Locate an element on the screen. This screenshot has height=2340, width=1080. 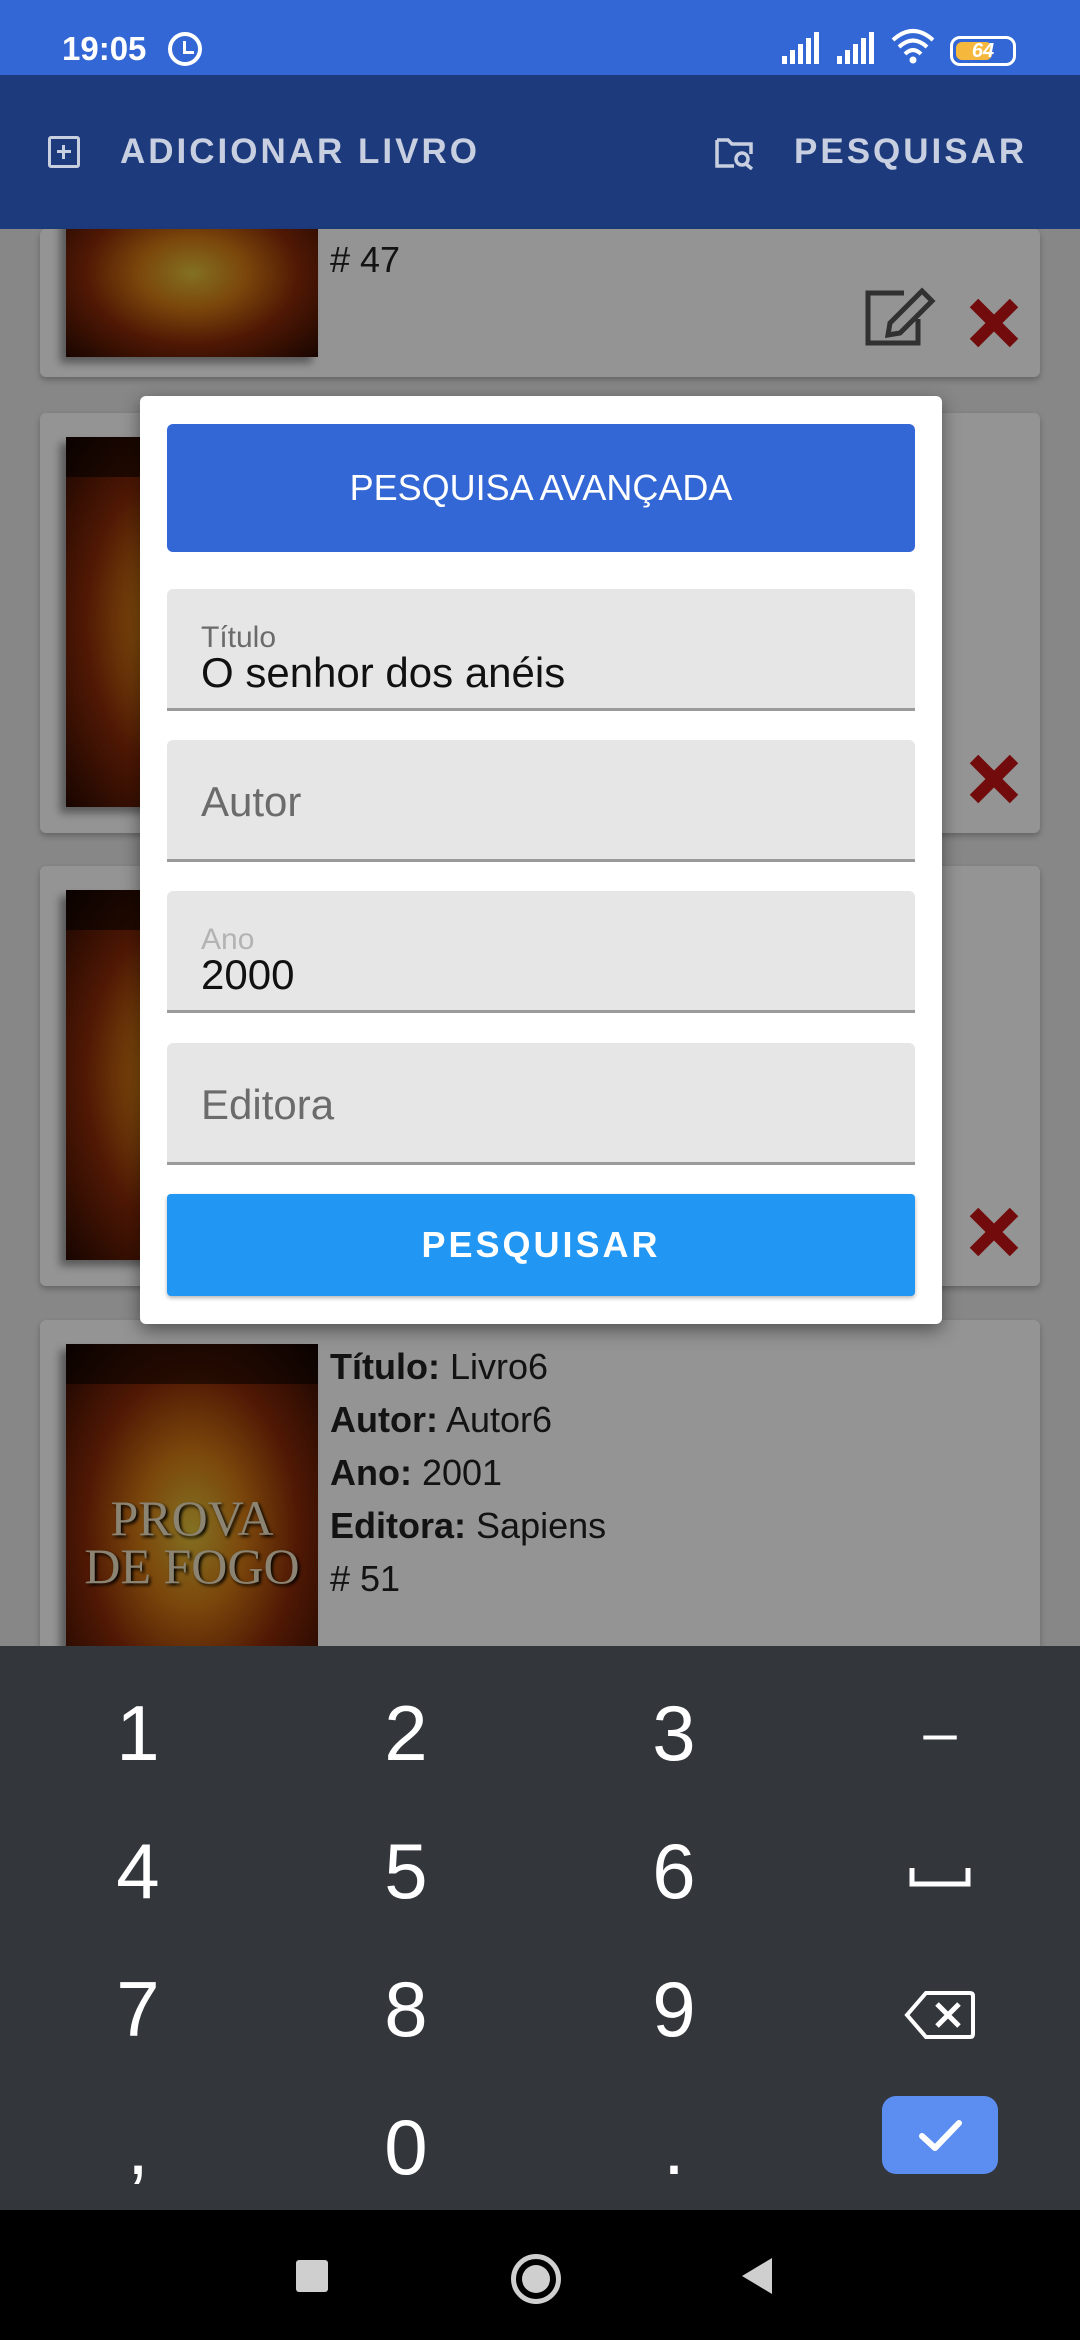
back-button is located at coordinates (757, 2276).